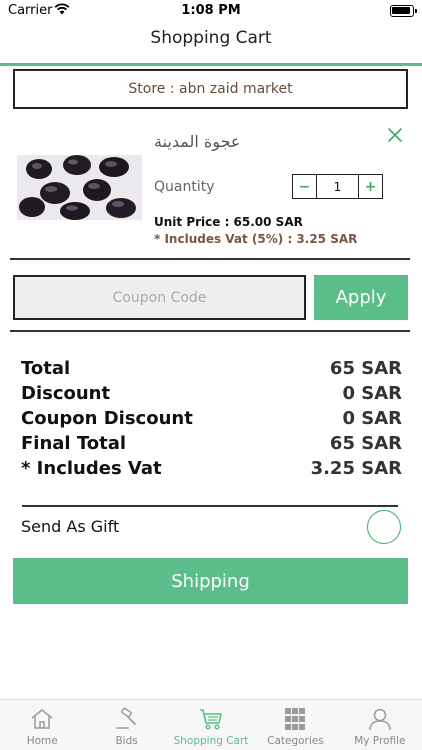 The image size is (422, 750). Describe the element at coordinates (126, 741) in the screenshot. I see `tab-label: Bids` at that location.